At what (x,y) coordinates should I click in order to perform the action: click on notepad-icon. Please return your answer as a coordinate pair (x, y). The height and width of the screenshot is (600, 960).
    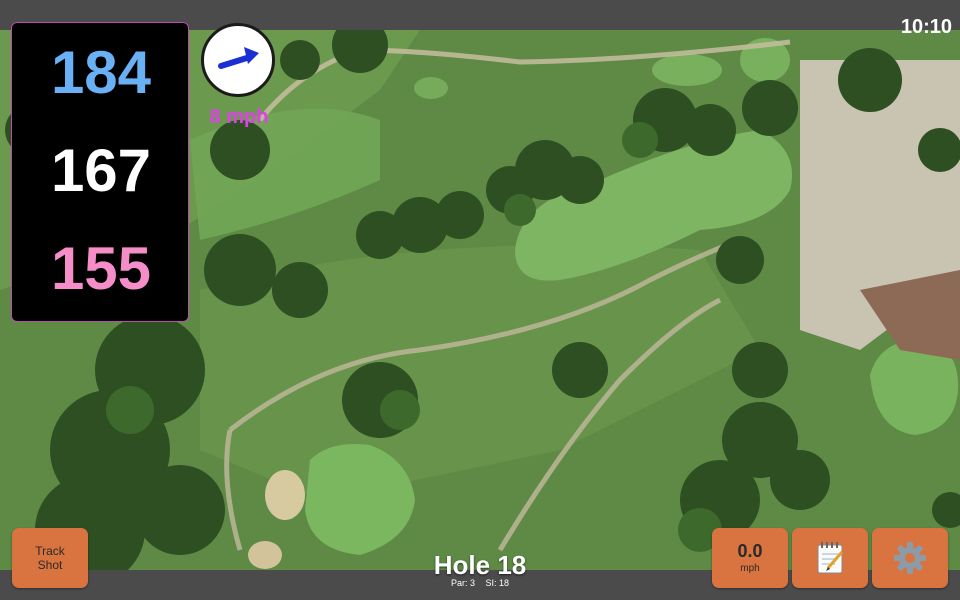
    Looking at the image, I should click on (830, 558).